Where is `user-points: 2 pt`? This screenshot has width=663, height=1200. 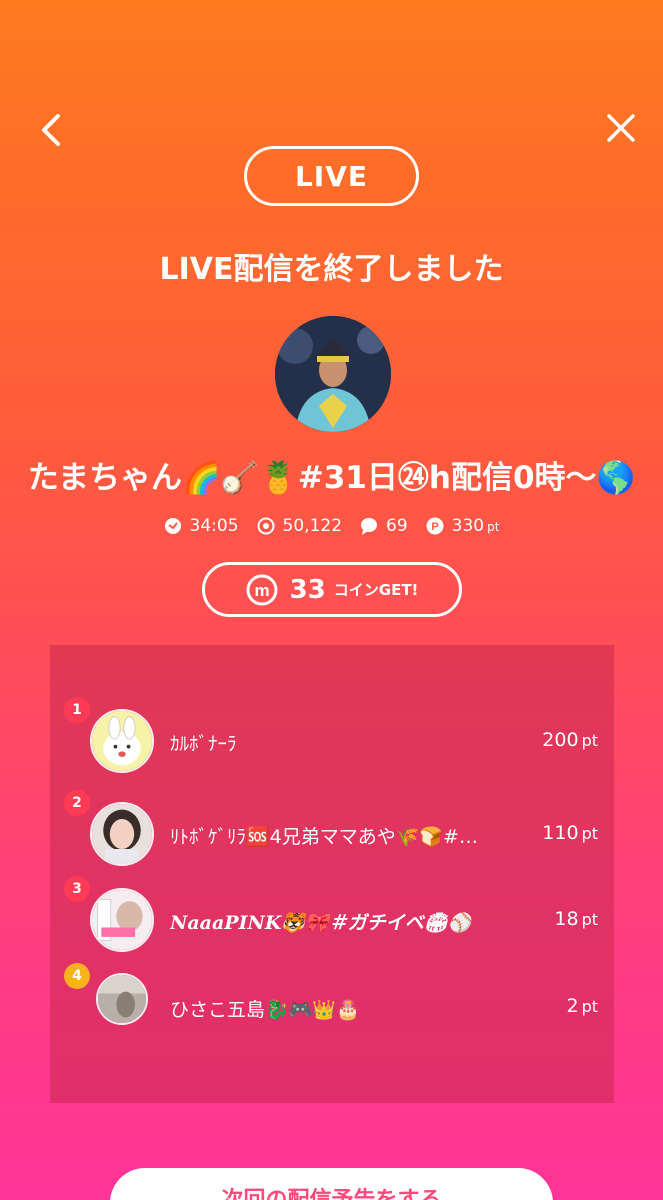 user-points: 2 pt is located at coordinates (582, 1006).